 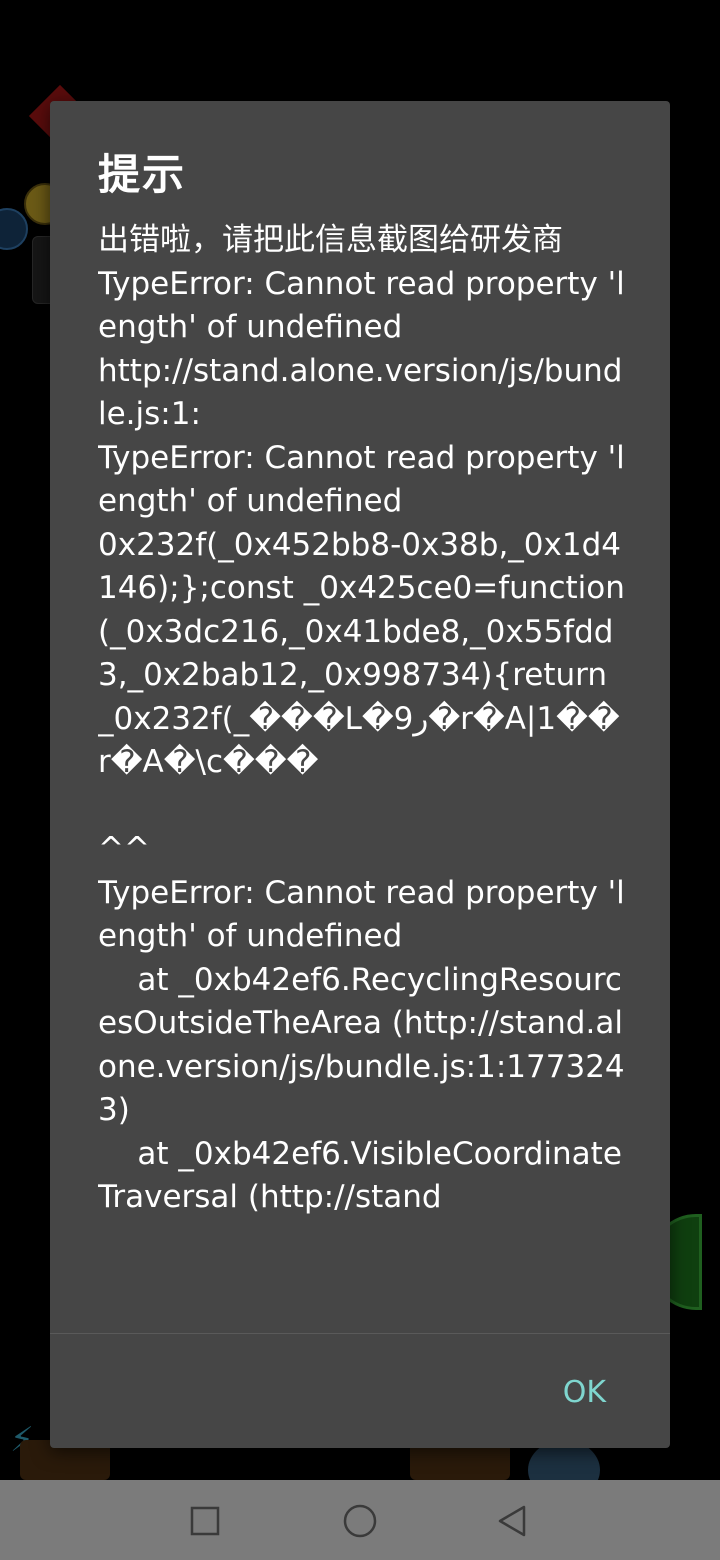 I want to click on back-button, so click(x=512, y=1521).